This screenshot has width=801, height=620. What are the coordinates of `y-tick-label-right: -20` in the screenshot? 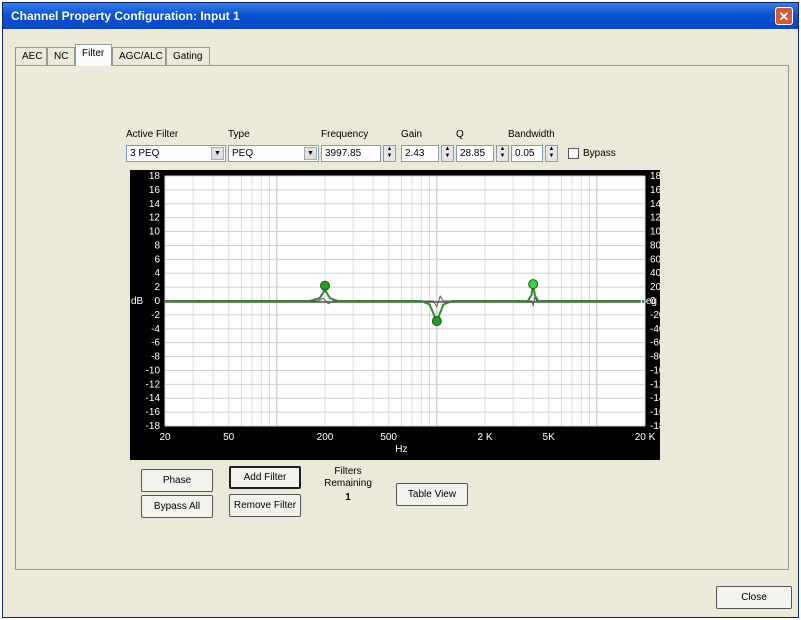 It's located at (655, 315).